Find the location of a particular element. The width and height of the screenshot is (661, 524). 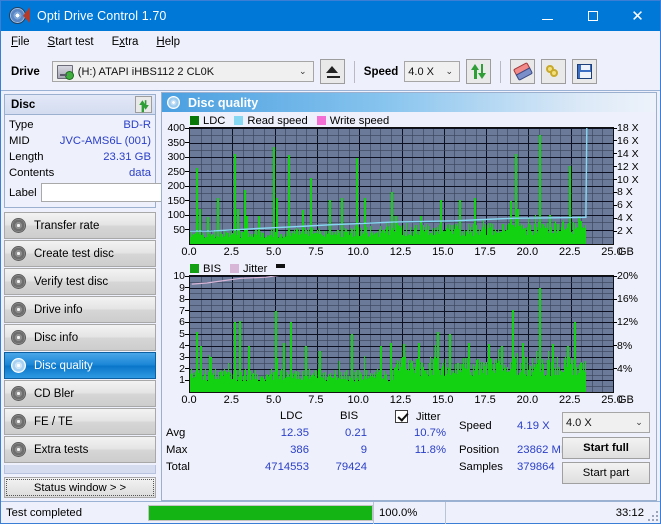

start-part-label: Start part is located at coordinates (606, 473).